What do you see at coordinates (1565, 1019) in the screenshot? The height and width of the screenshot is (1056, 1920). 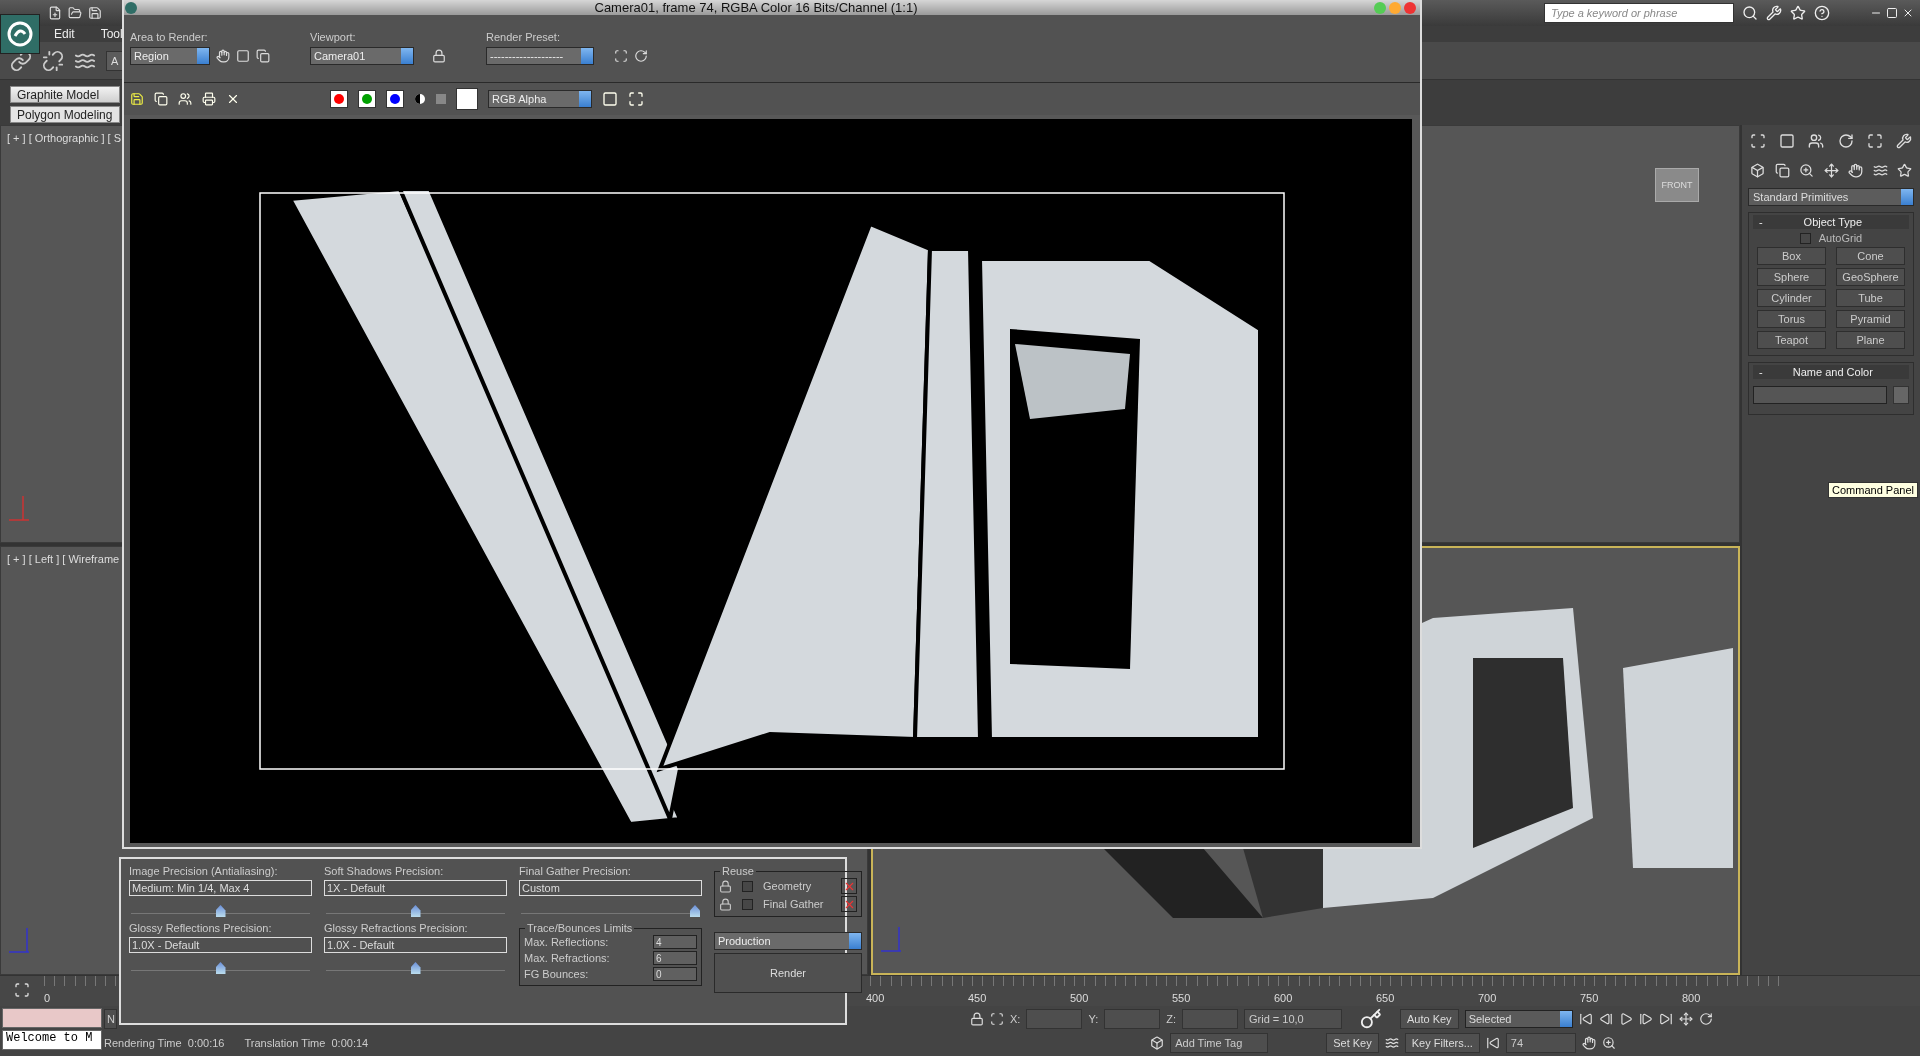 I see `spinner-icon` at bounding box center [1565, 1019].